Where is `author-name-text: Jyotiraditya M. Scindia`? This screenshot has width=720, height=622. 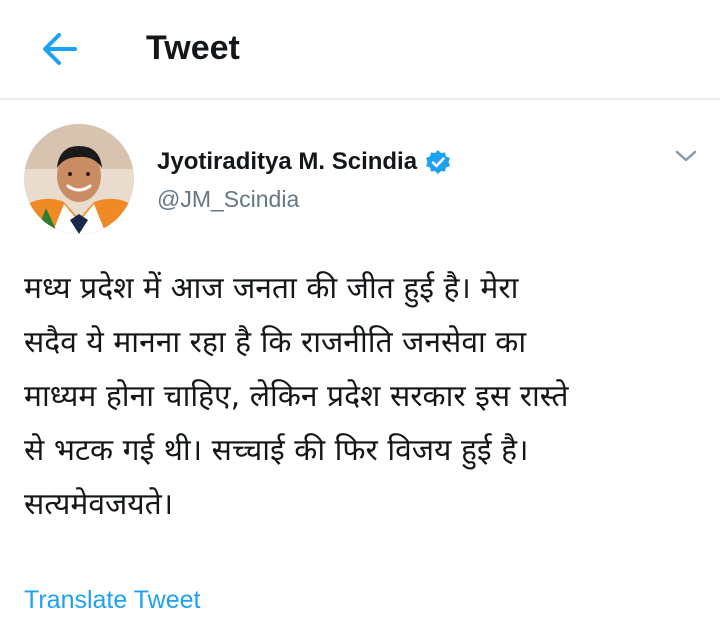 author-name-text: Jyotiraditya M. Scindia is located at coordinates (287, 161).